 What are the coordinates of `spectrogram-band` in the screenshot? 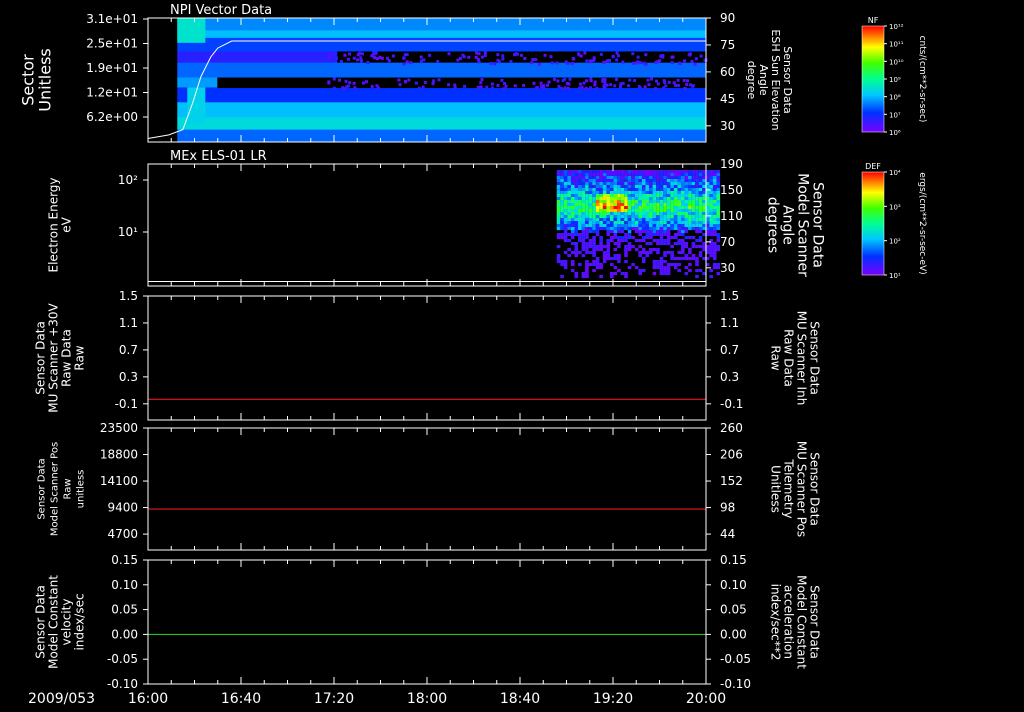 It's located at (442, 110).